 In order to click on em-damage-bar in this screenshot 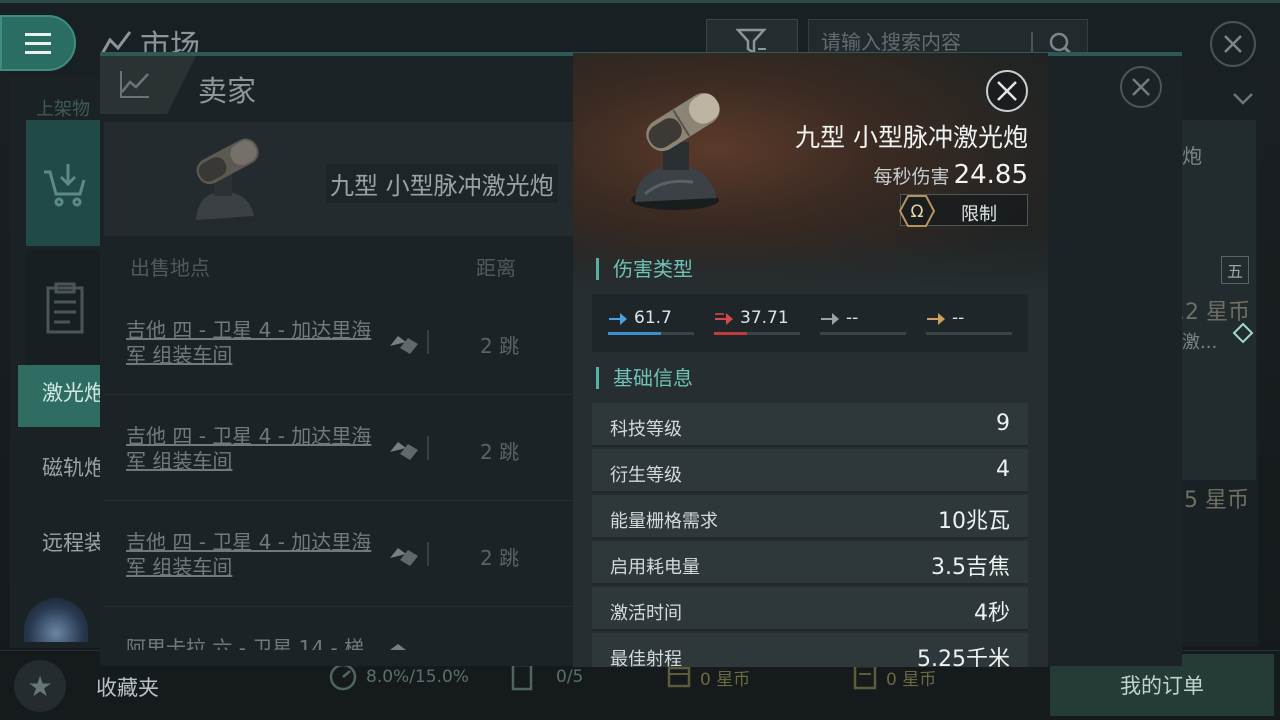, I will do `click(651, 333)`.